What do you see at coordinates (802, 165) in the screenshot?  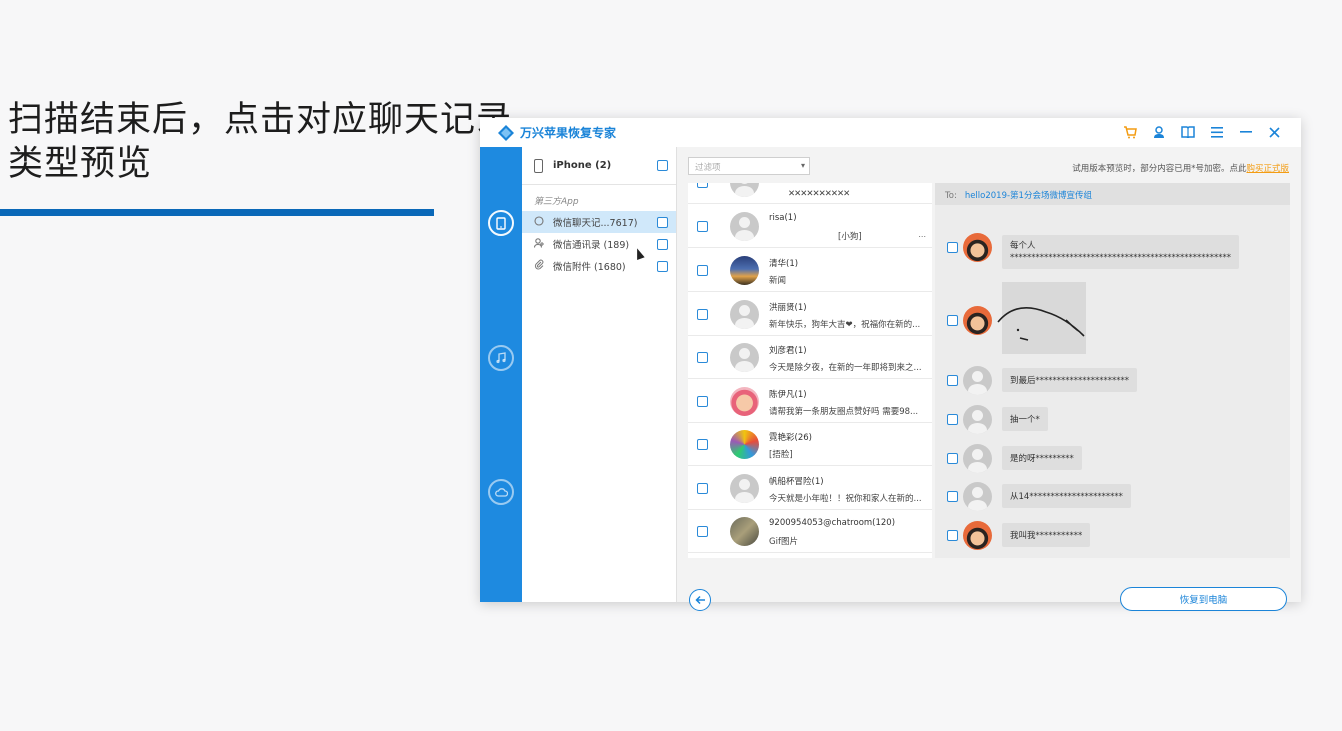 I see `chevron-down-icon: ▾` at bounding box center [802, 165].